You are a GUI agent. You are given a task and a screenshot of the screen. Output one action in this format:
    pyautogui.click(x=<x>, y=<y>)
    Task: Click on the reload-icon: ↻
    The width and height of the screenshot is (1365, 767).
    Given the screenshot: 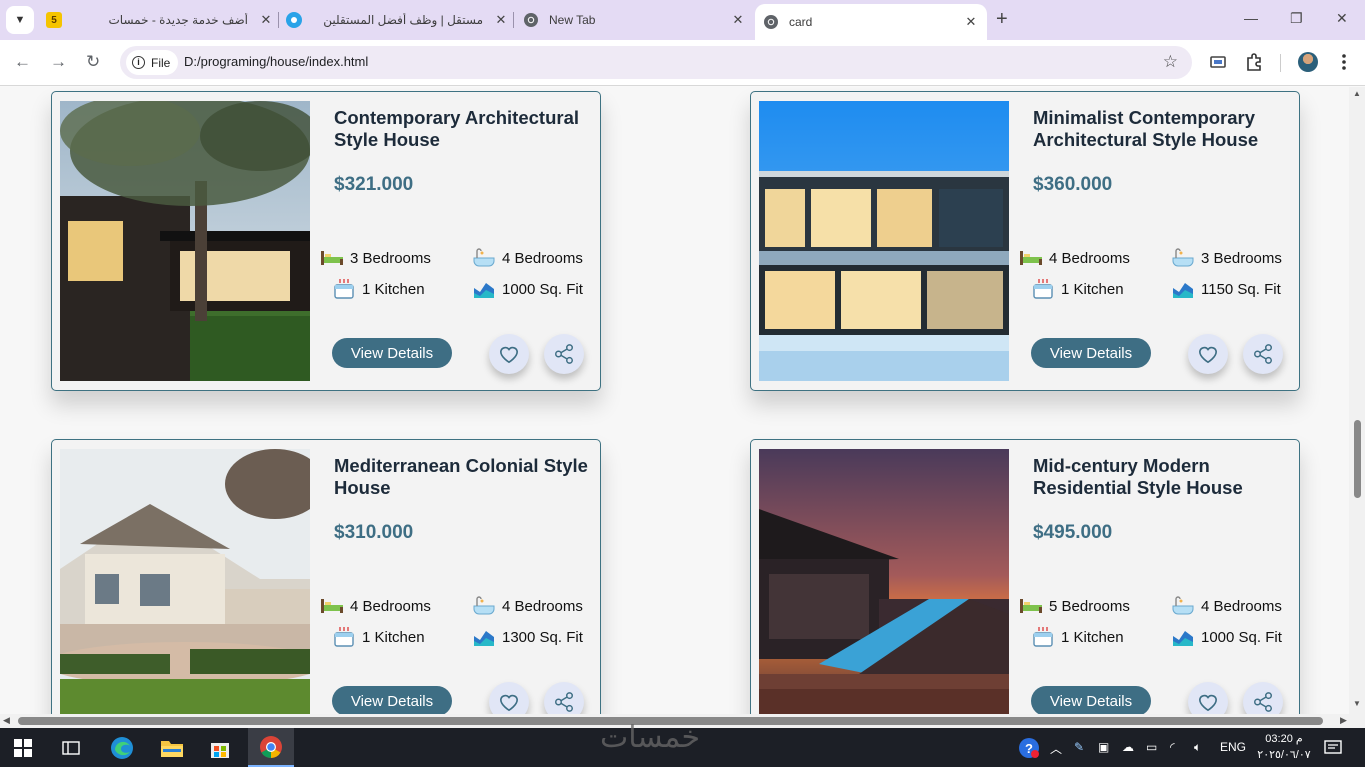 What is the action you would take?
    pyautogui.click(x=93, y=62)
    